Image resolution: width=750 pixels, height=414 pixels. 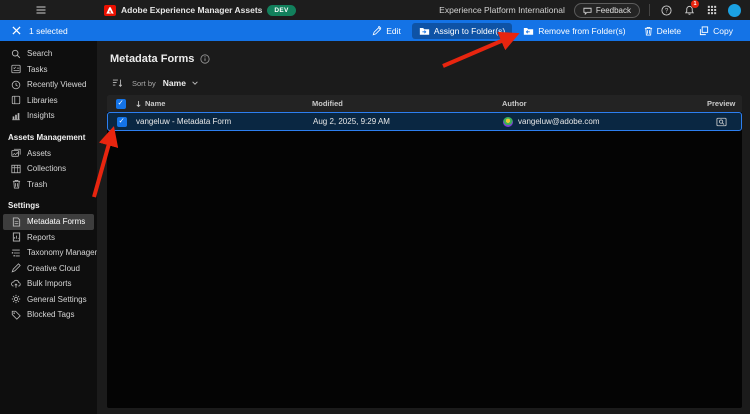 What do you see at coordinates (559, 121) in the screenshot?
I see `row-author-email: vangeluw@adobe.com` at bounding box center [559, 121].